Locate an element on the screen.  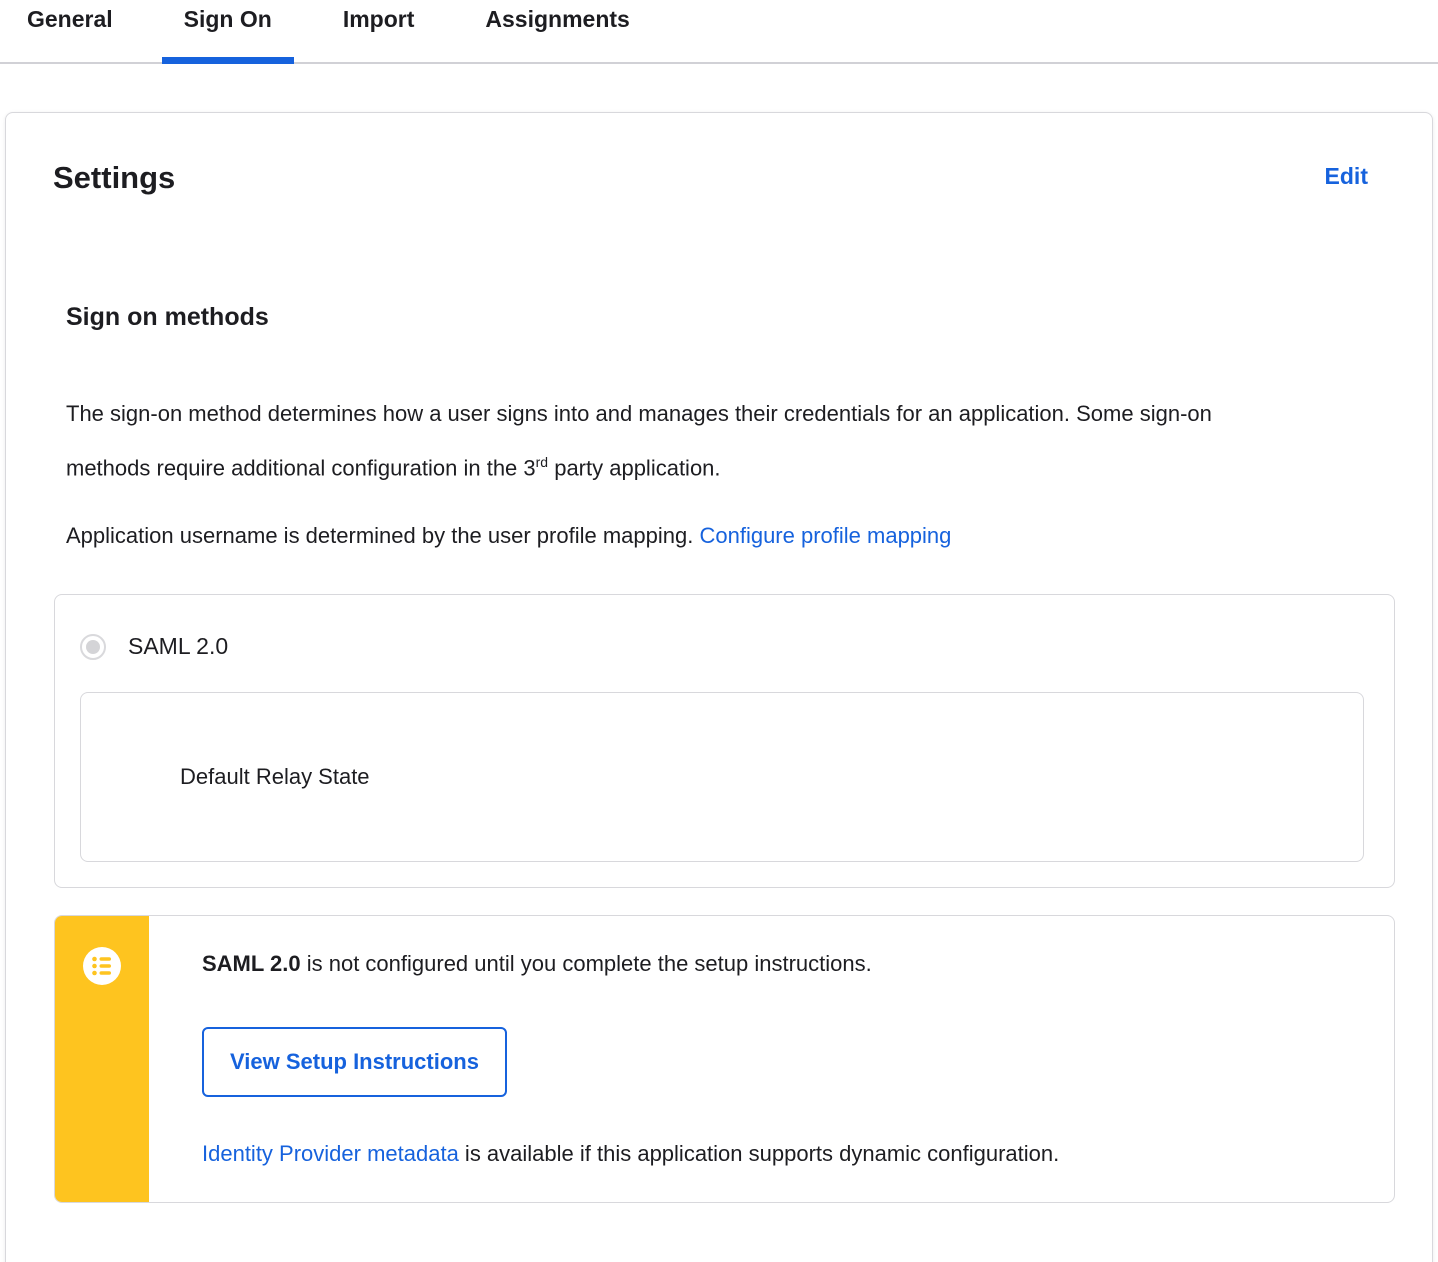
description-text-tail: party application. is located at coordinates (634, 468).